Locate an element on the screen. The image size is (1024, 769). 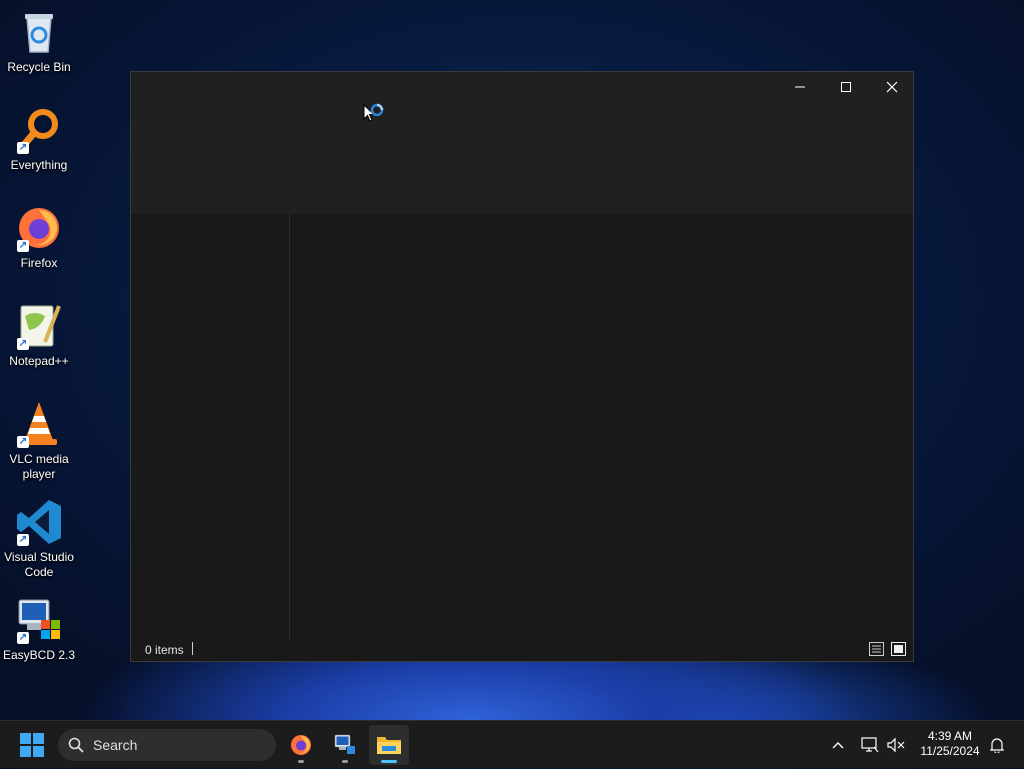
desktop-icon-label: Firefox is located at coordinates (39, 263).